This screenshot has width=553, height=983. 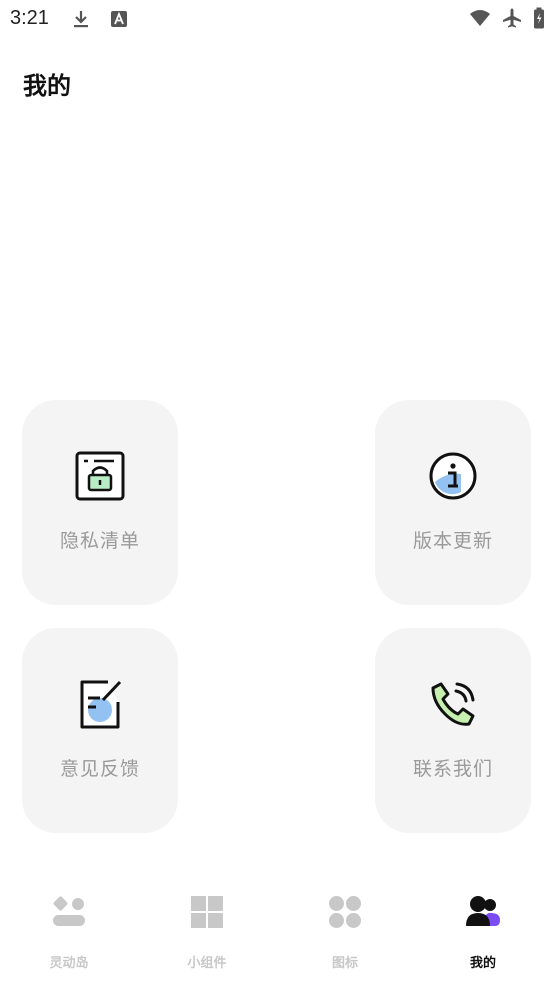 What do you see at coordinates (453, 704) in the screenshot?
I see `phone-call-icon` at bounding box center [453, 704].